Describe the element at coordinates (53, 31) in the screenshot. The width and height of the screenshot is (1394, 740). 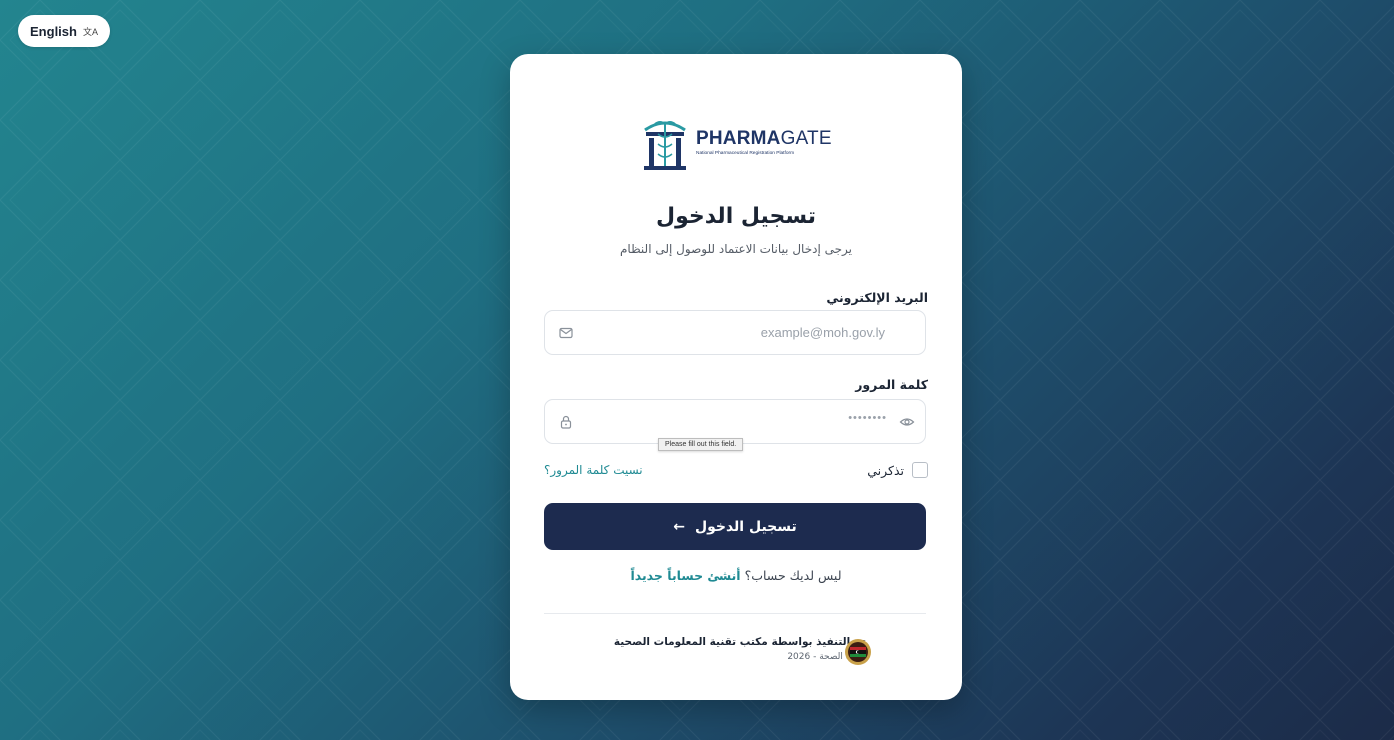
I see `language-label: English` at that location.